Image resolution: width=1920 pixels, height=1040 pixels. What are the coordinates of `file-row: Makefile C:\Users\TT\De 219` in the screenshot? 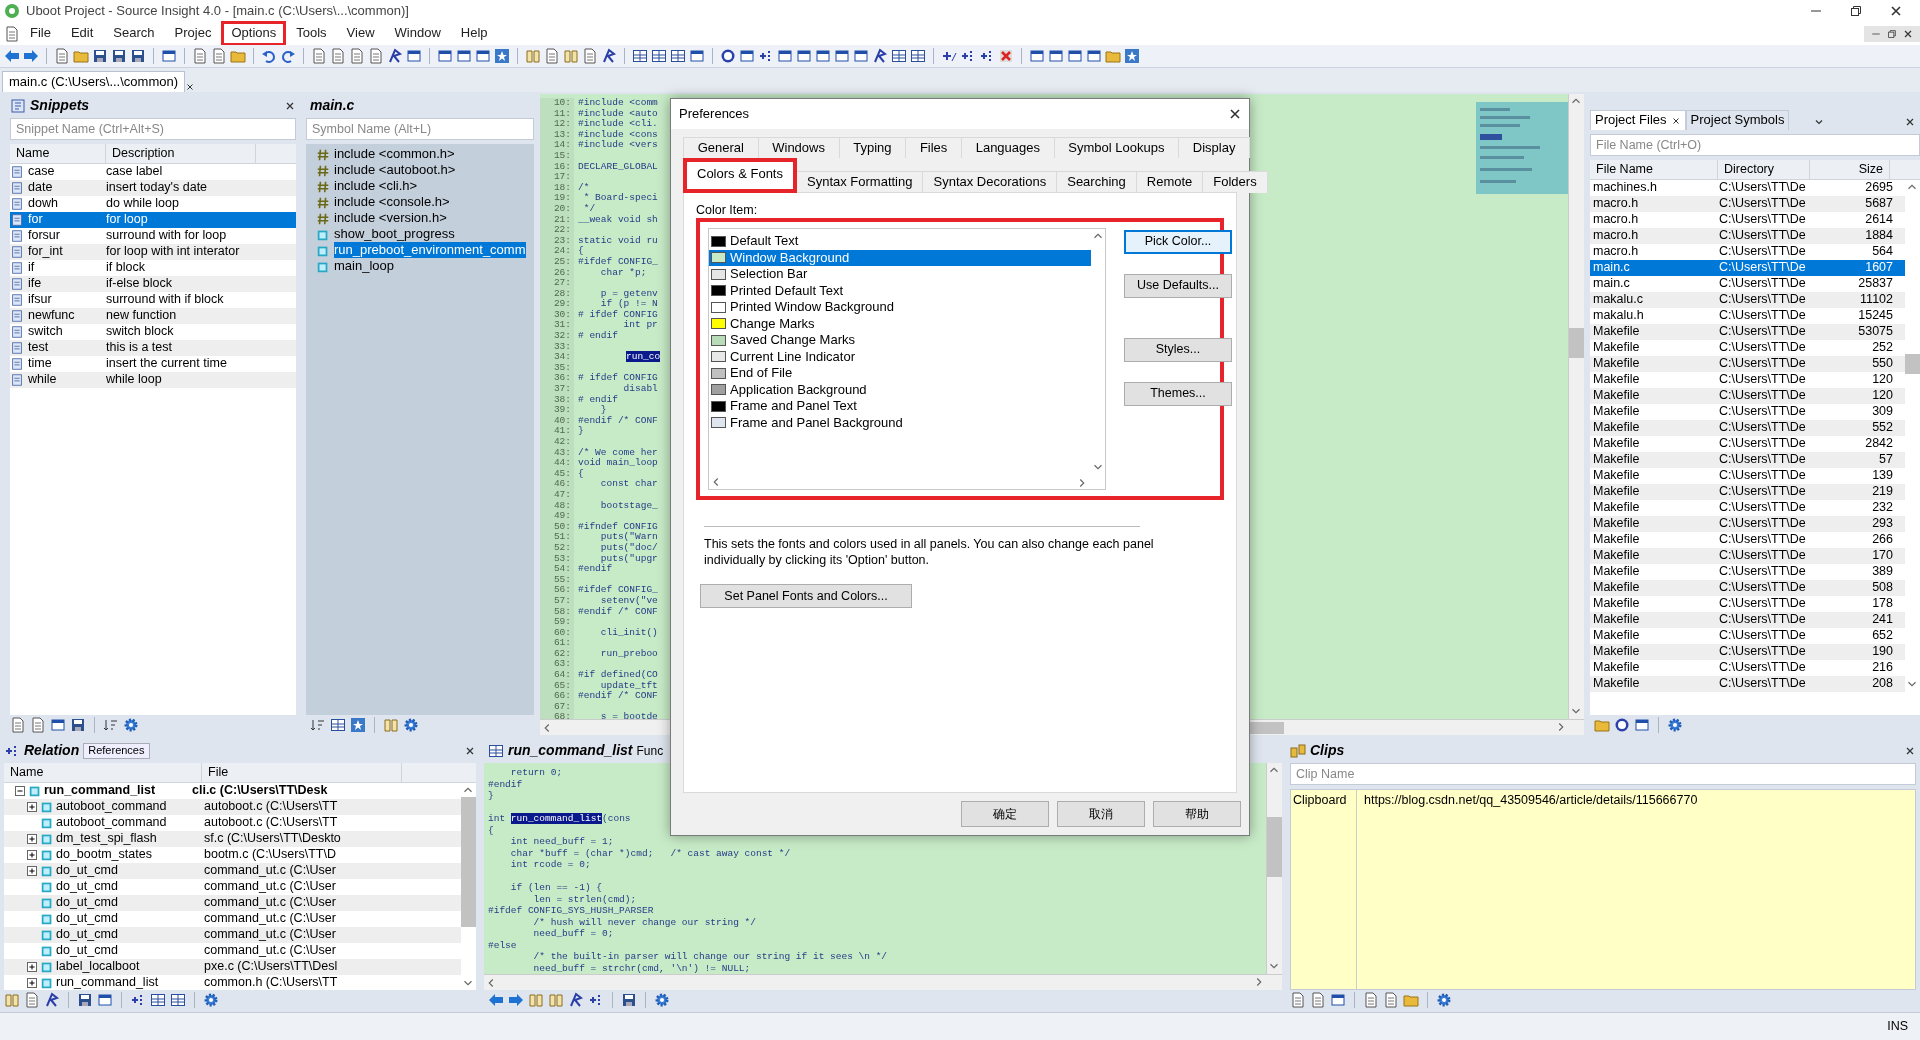 It's located at (1747, 492).